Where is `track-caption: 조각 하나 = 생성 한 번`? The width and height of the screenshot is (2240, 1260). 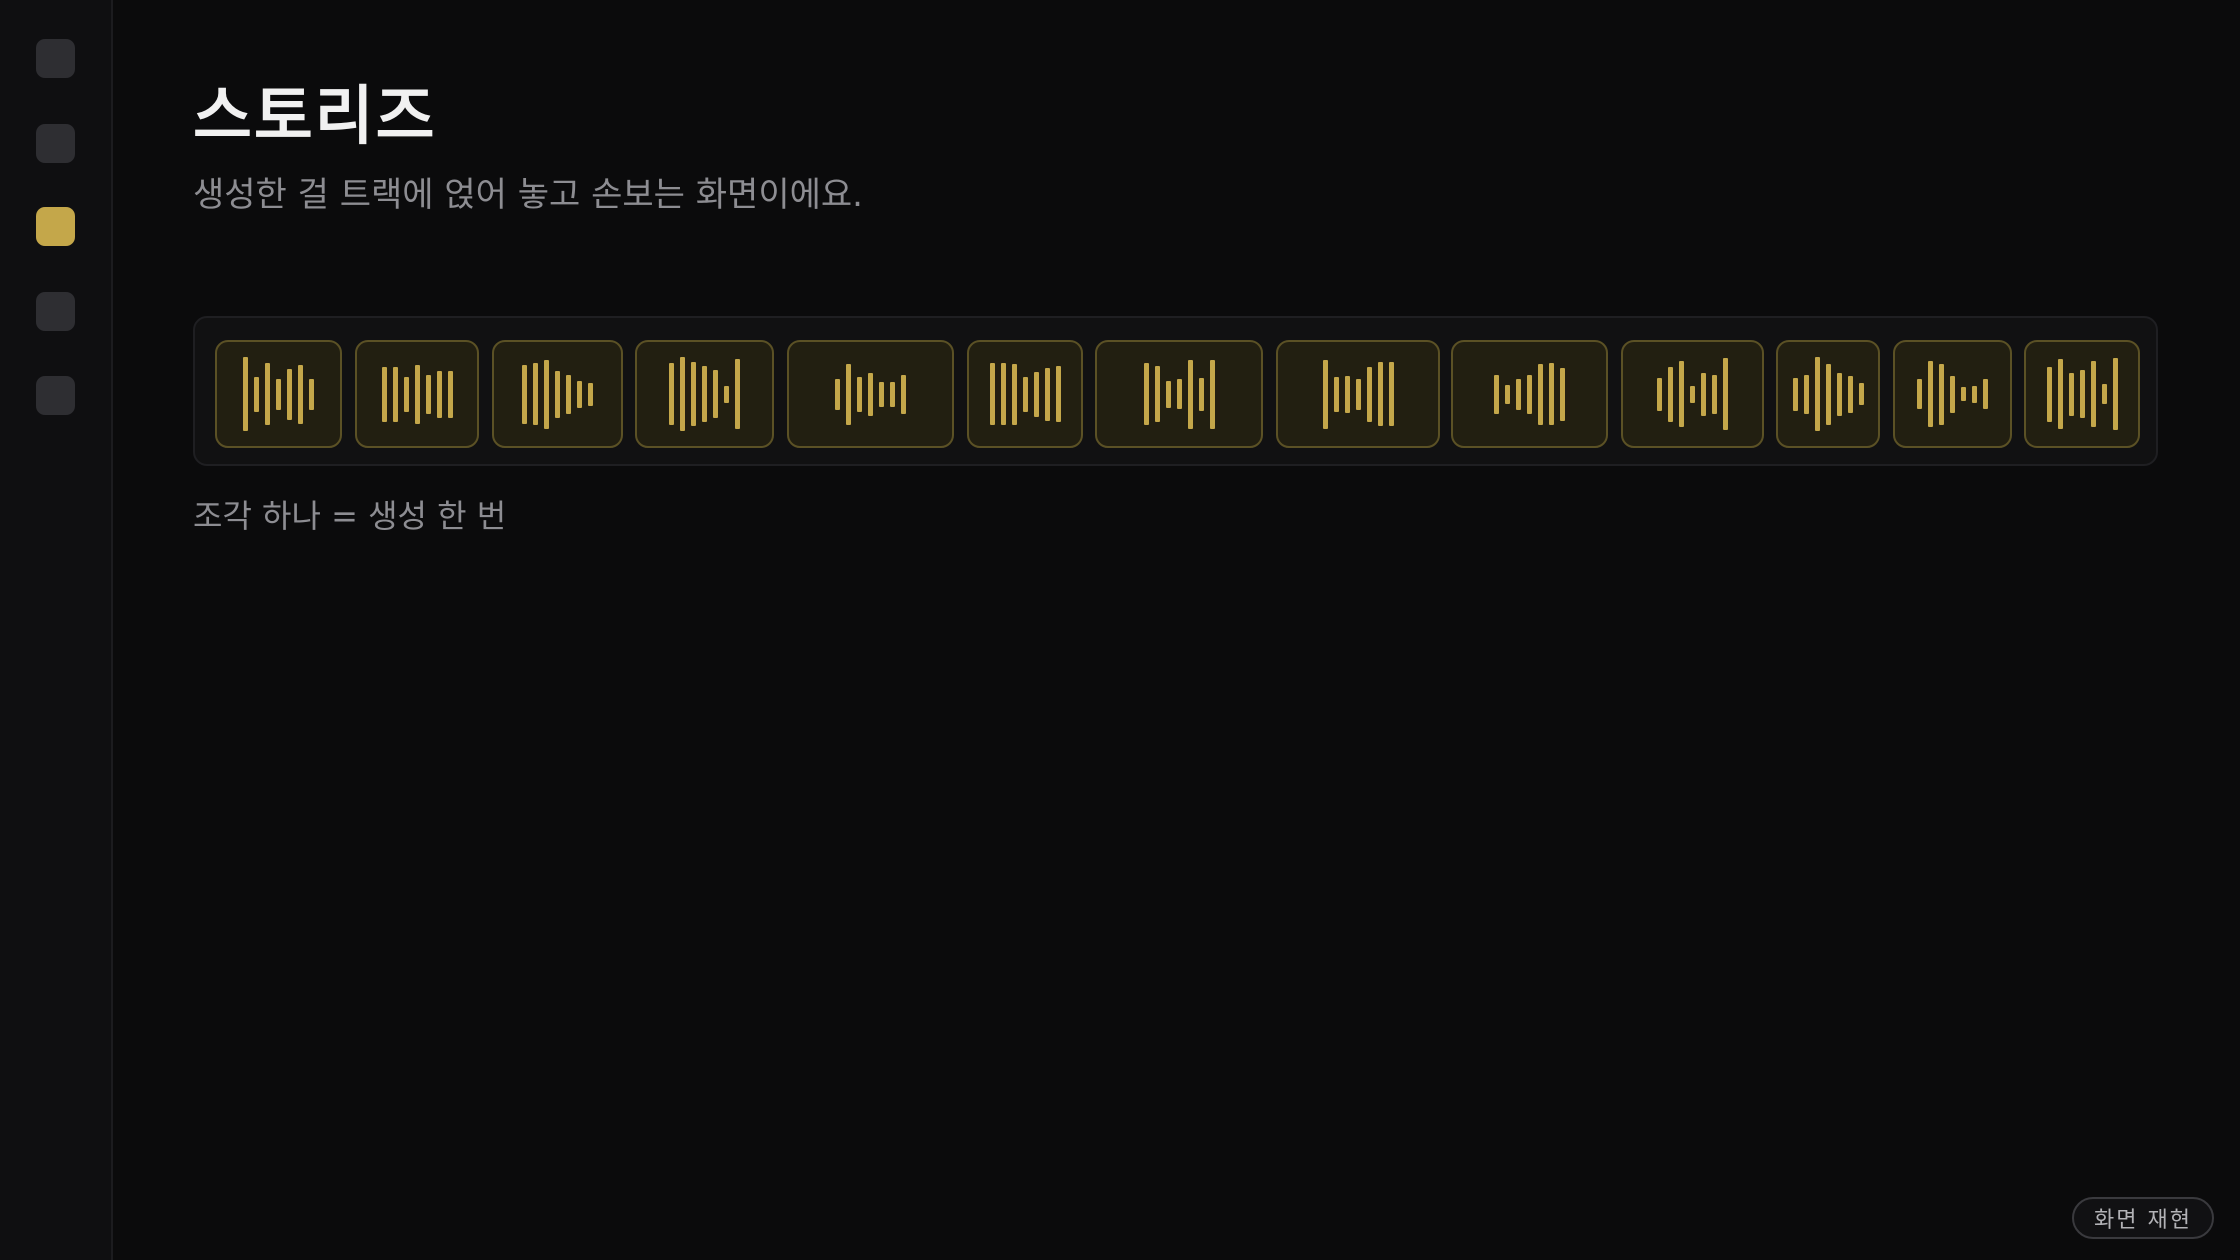 track-caption: 조각 하나 = 생성 한 번 is located at coordinates (350, 516).